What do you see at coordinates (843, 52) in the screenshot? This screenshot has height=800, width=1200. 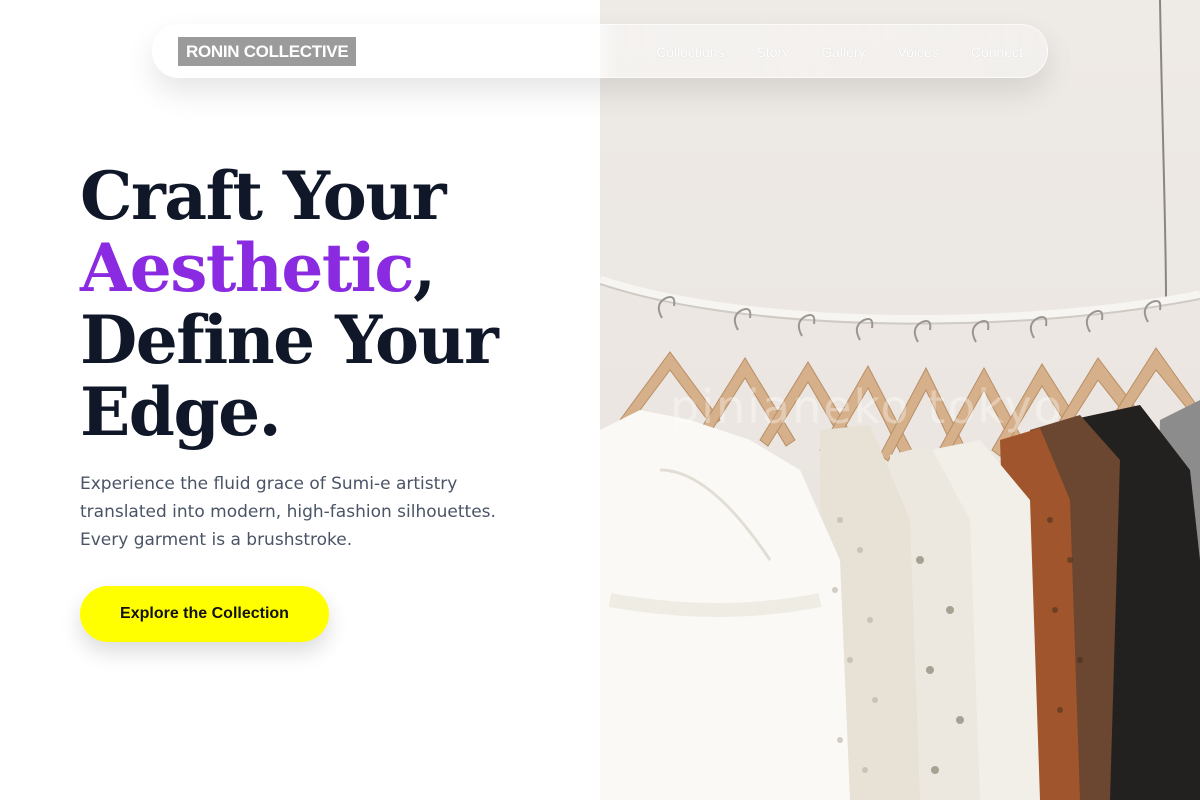 I see `nav-link-gallery: Gallery` at bounding box center [843, 52].